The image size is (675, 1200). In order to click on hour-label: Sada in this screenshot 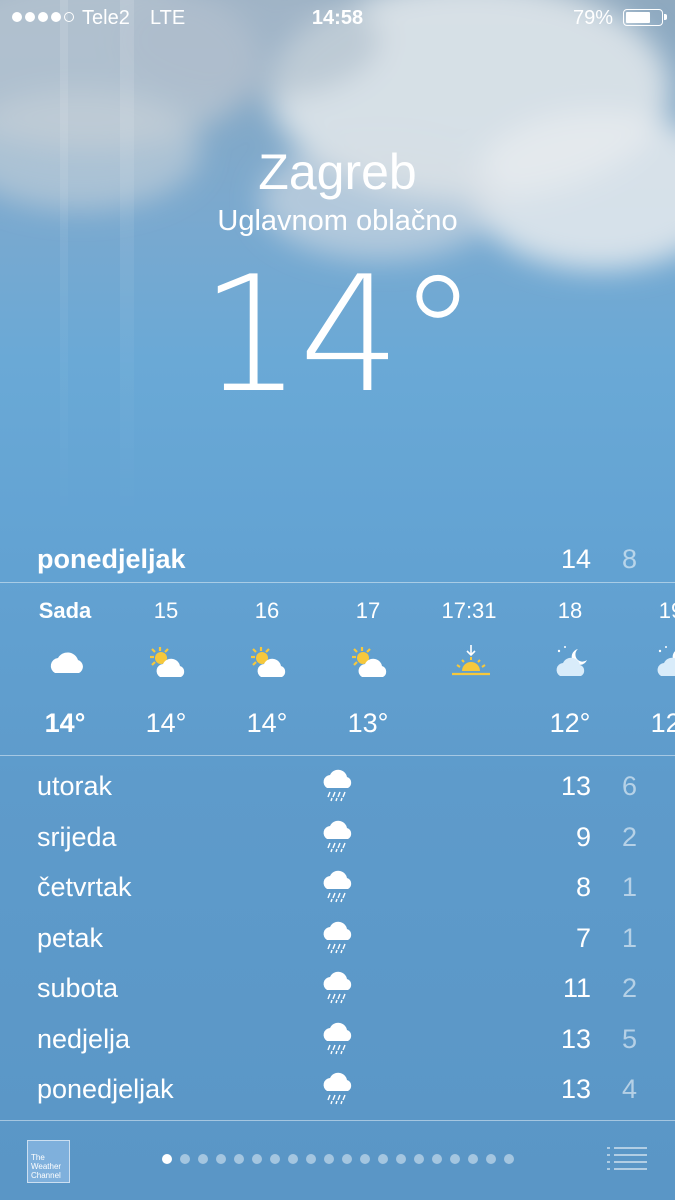, I will do `click(65, 610)`.